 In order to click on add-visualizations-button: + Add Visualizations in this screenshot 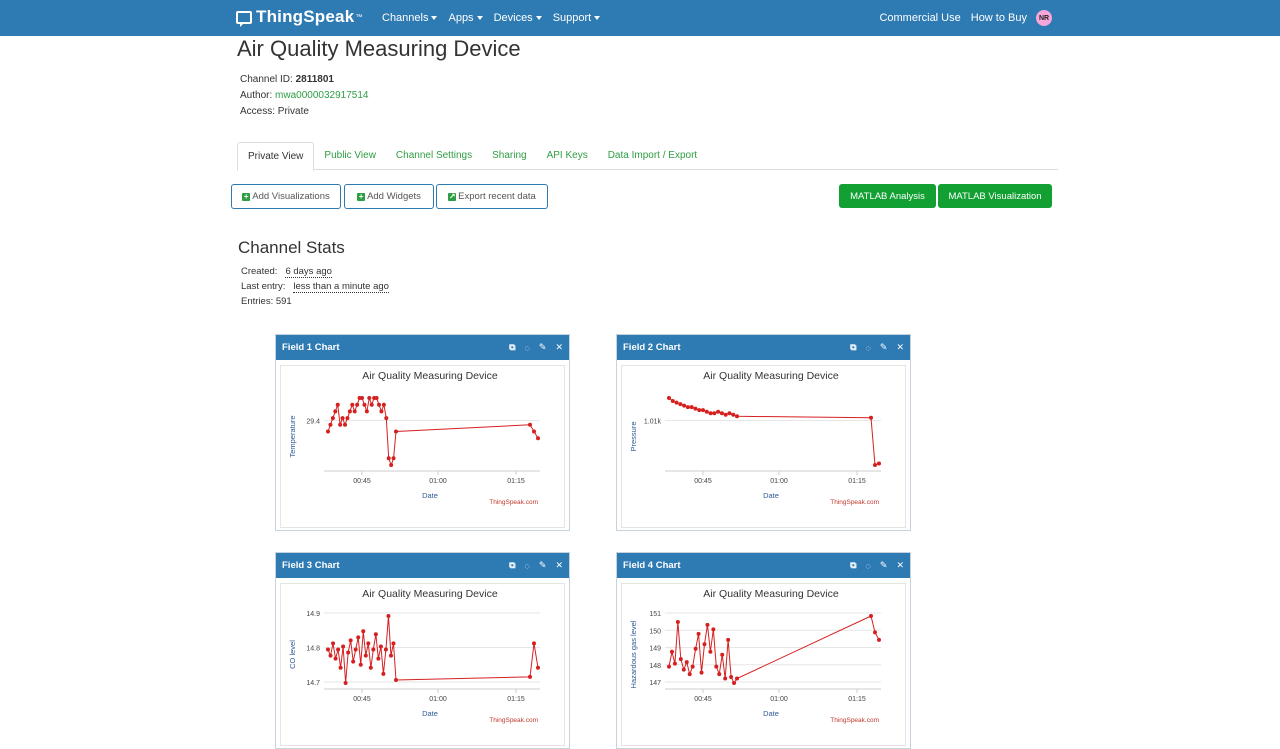, I will do `click(286, 196)`.